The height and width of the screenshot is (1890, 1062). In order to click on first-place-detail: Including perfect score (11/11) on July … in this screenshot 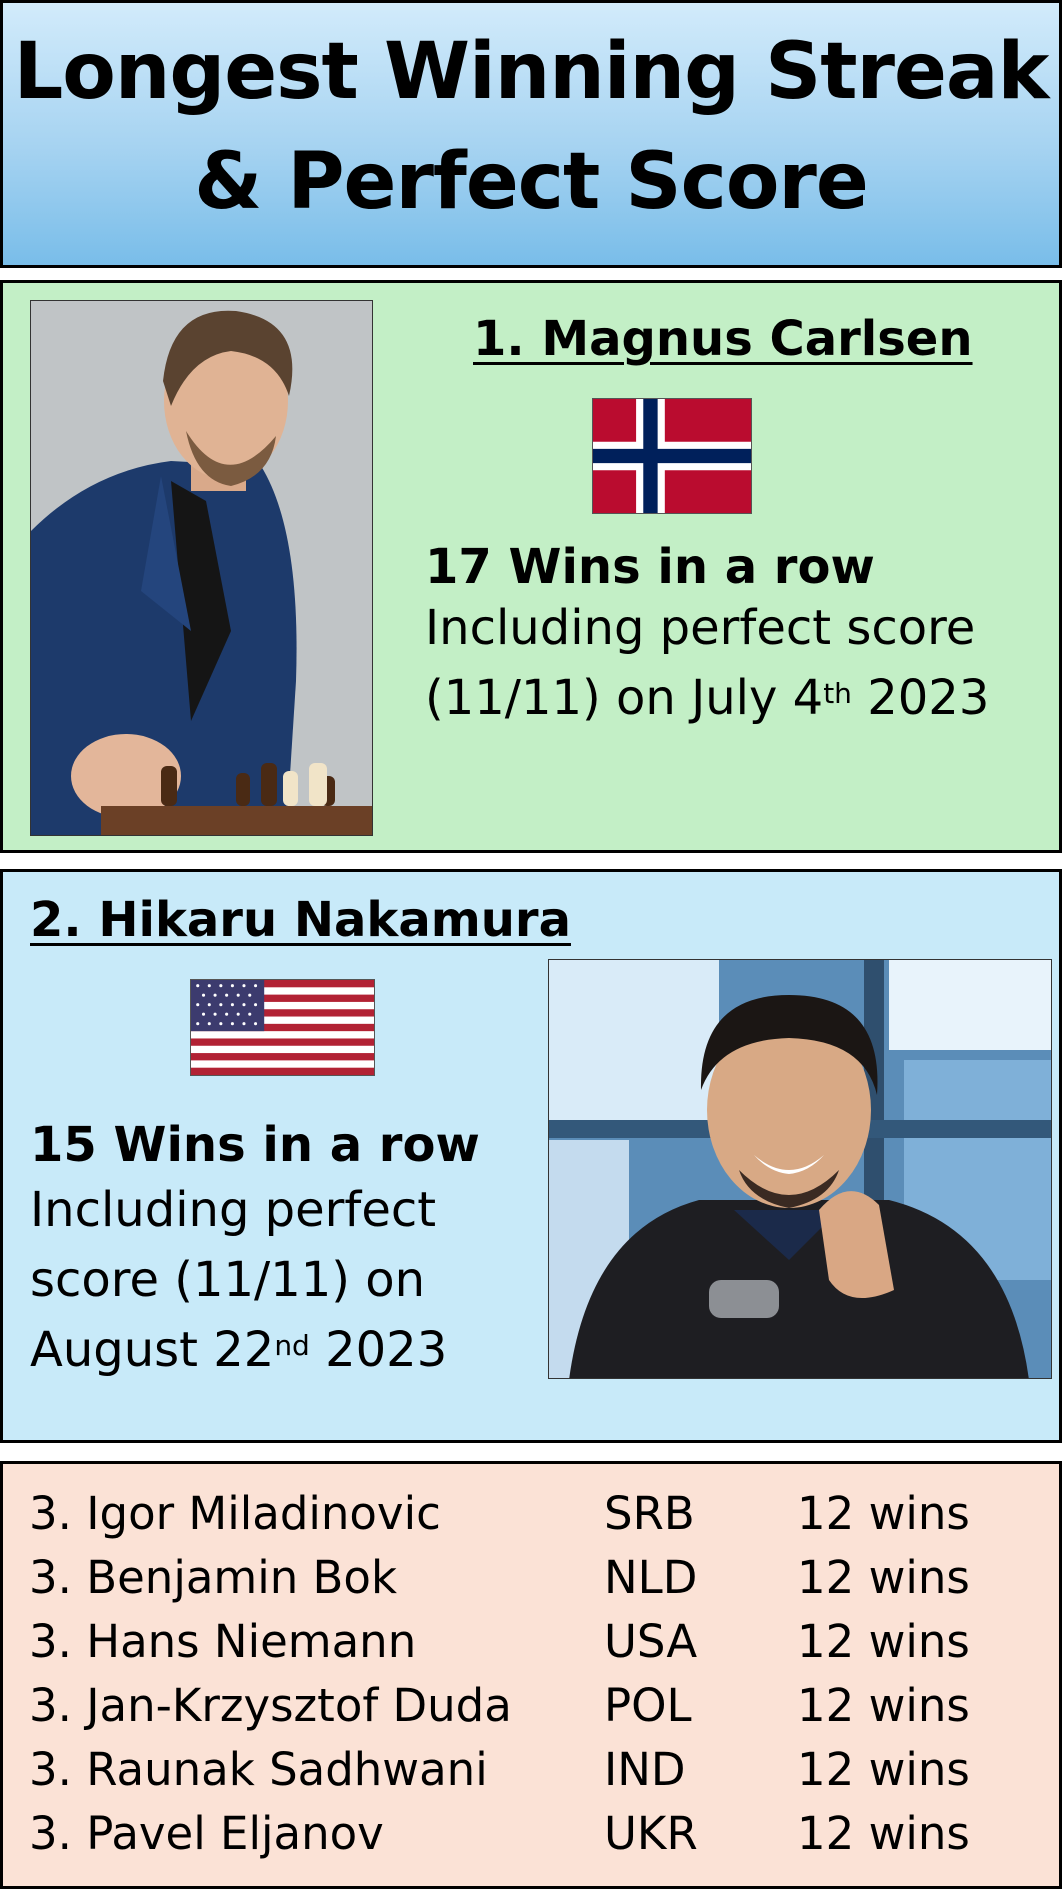, I will do `click(707, 663)`.